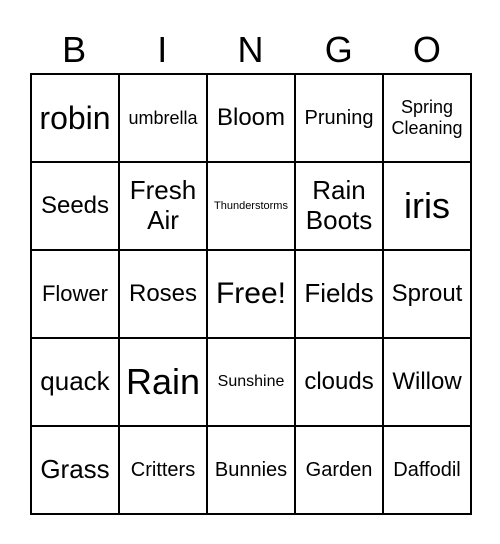  What do you see at coordinates (162, 49) in the screenshot?
I see `header-letter: I` at bounding box center [162, 49].